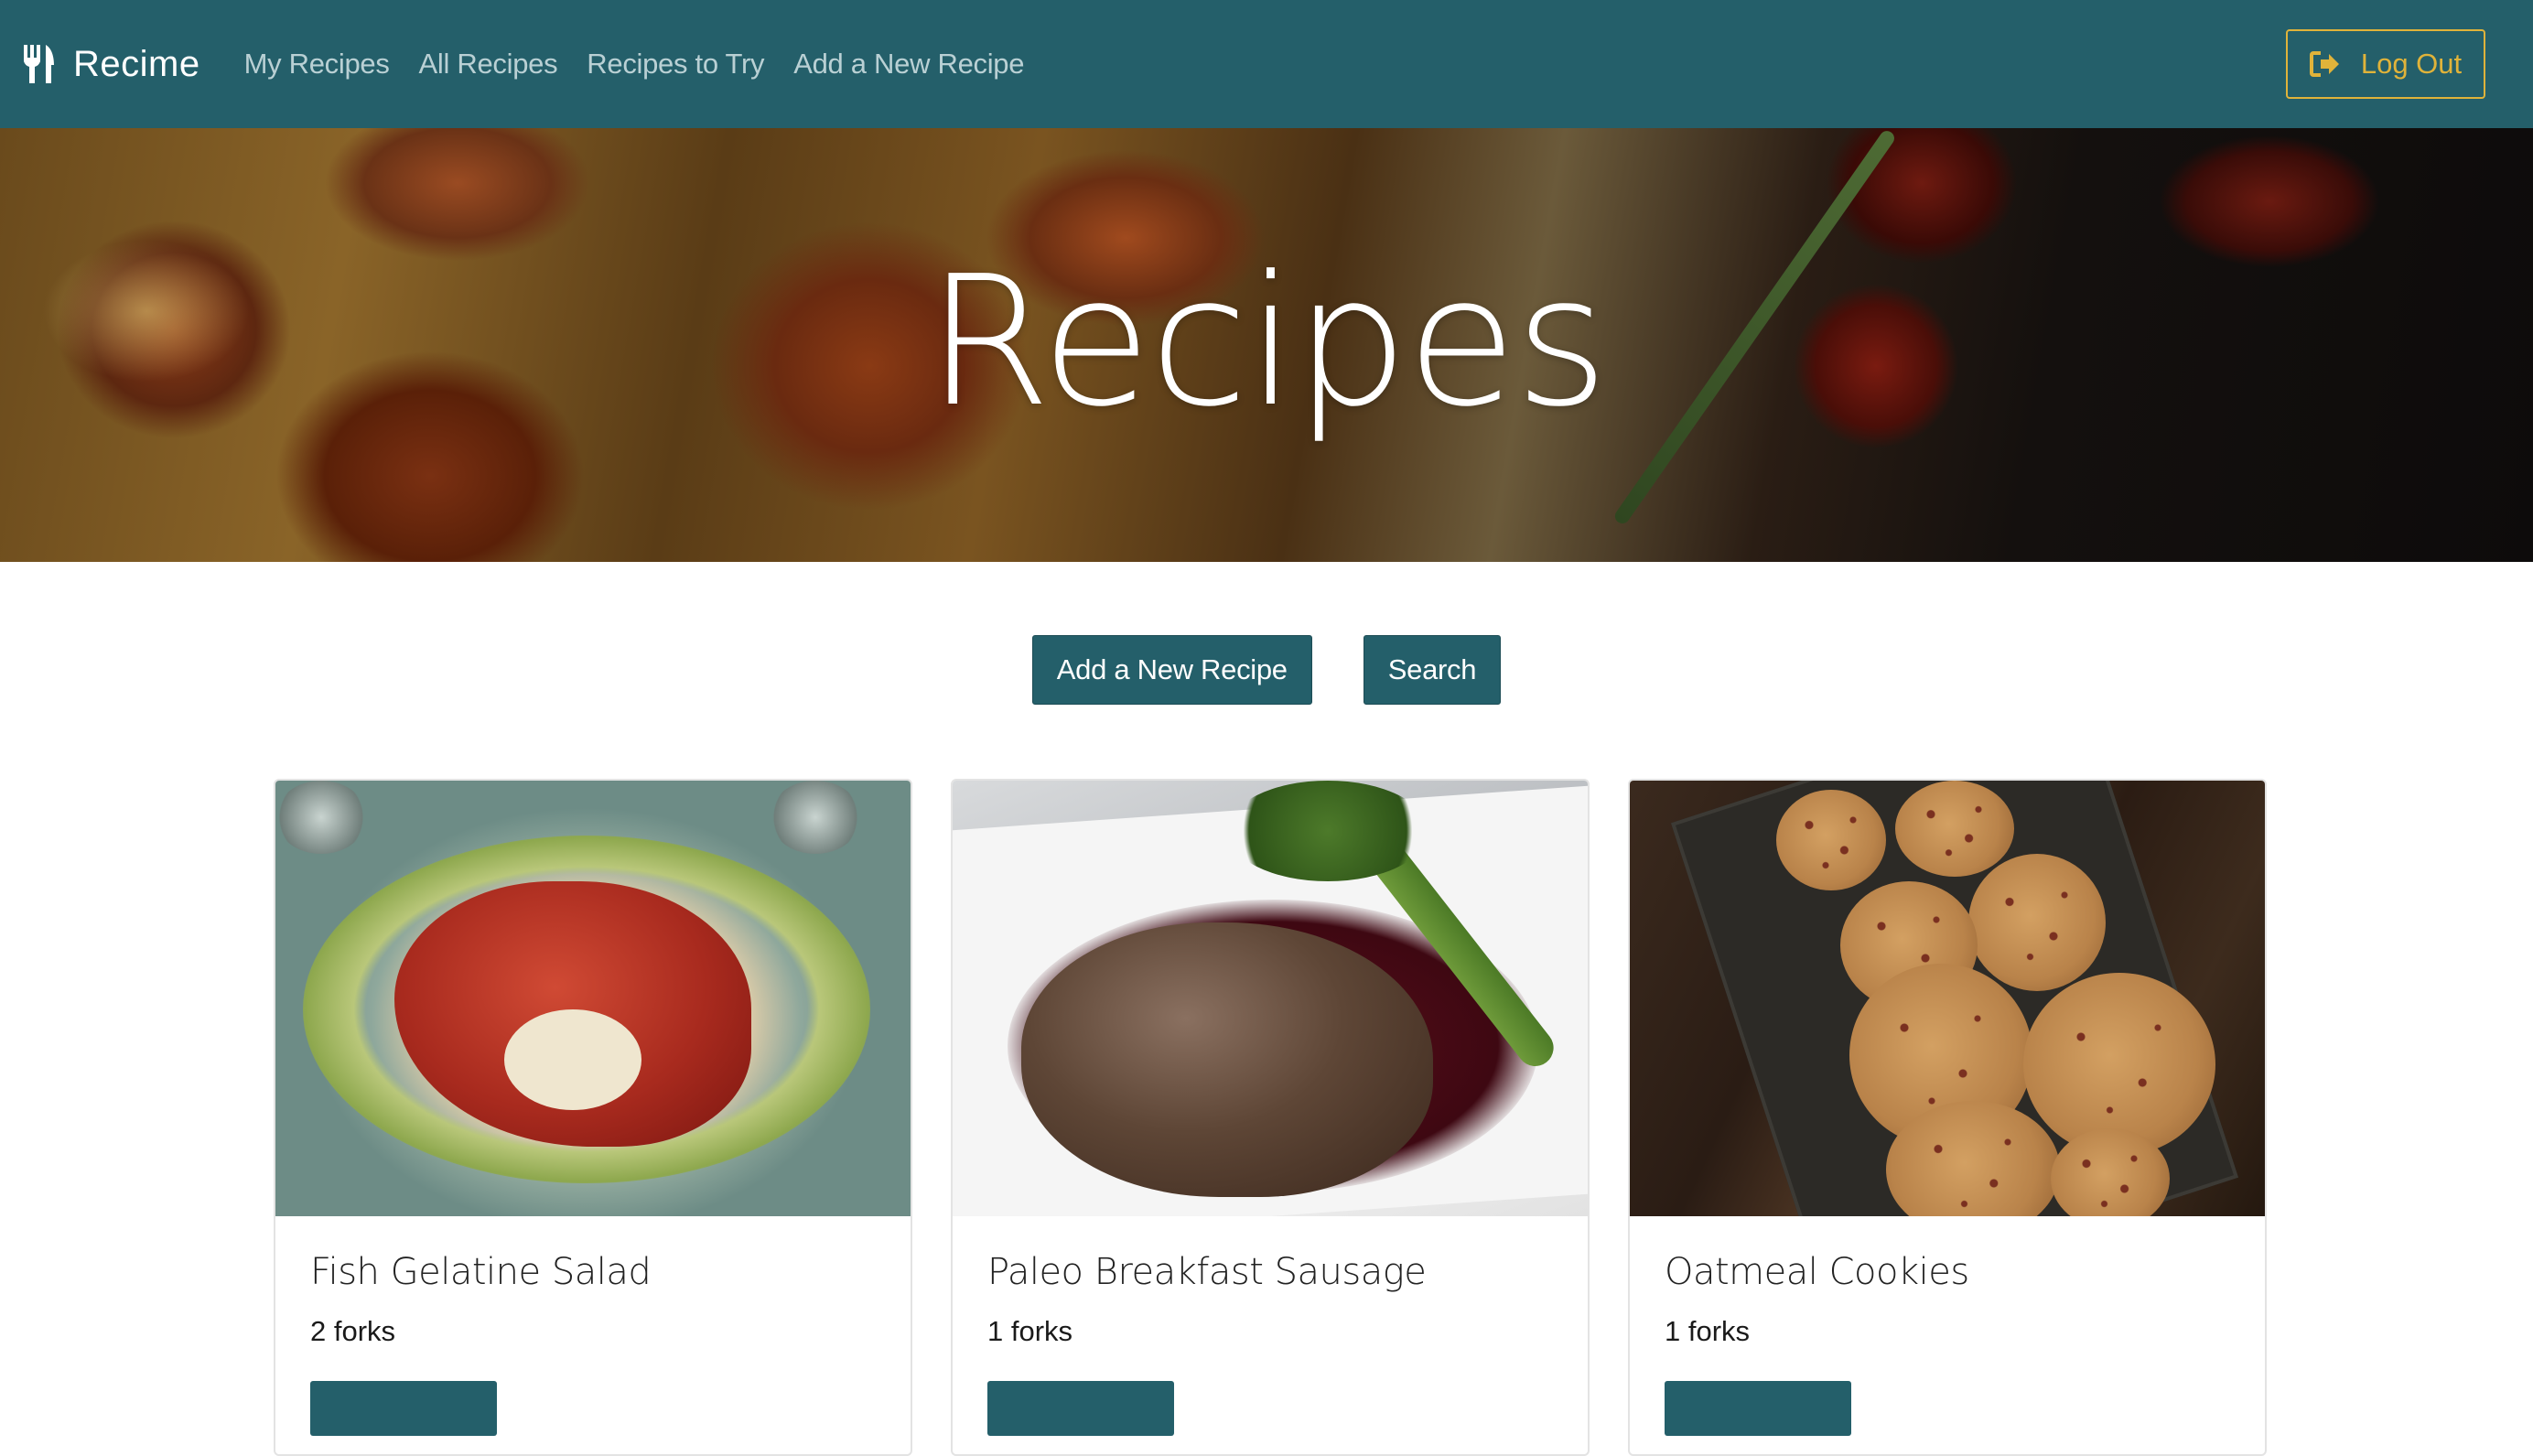 The height and width of the screenshot is (1456, 2533). Describe the element at coordinates (1817, 1272) in the screenshot. I see `recipe-title: Oatmeal Cookies` at that location.